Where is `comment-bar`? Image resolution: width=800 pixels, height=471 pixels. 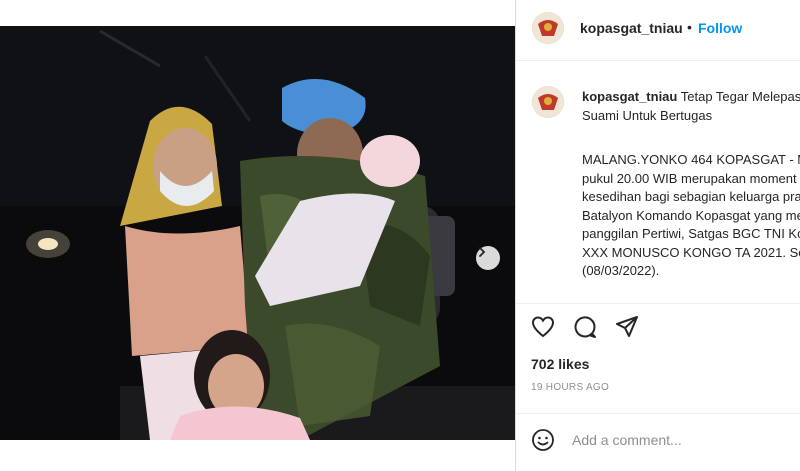
comment-bar is located at coordinates (658, 439).